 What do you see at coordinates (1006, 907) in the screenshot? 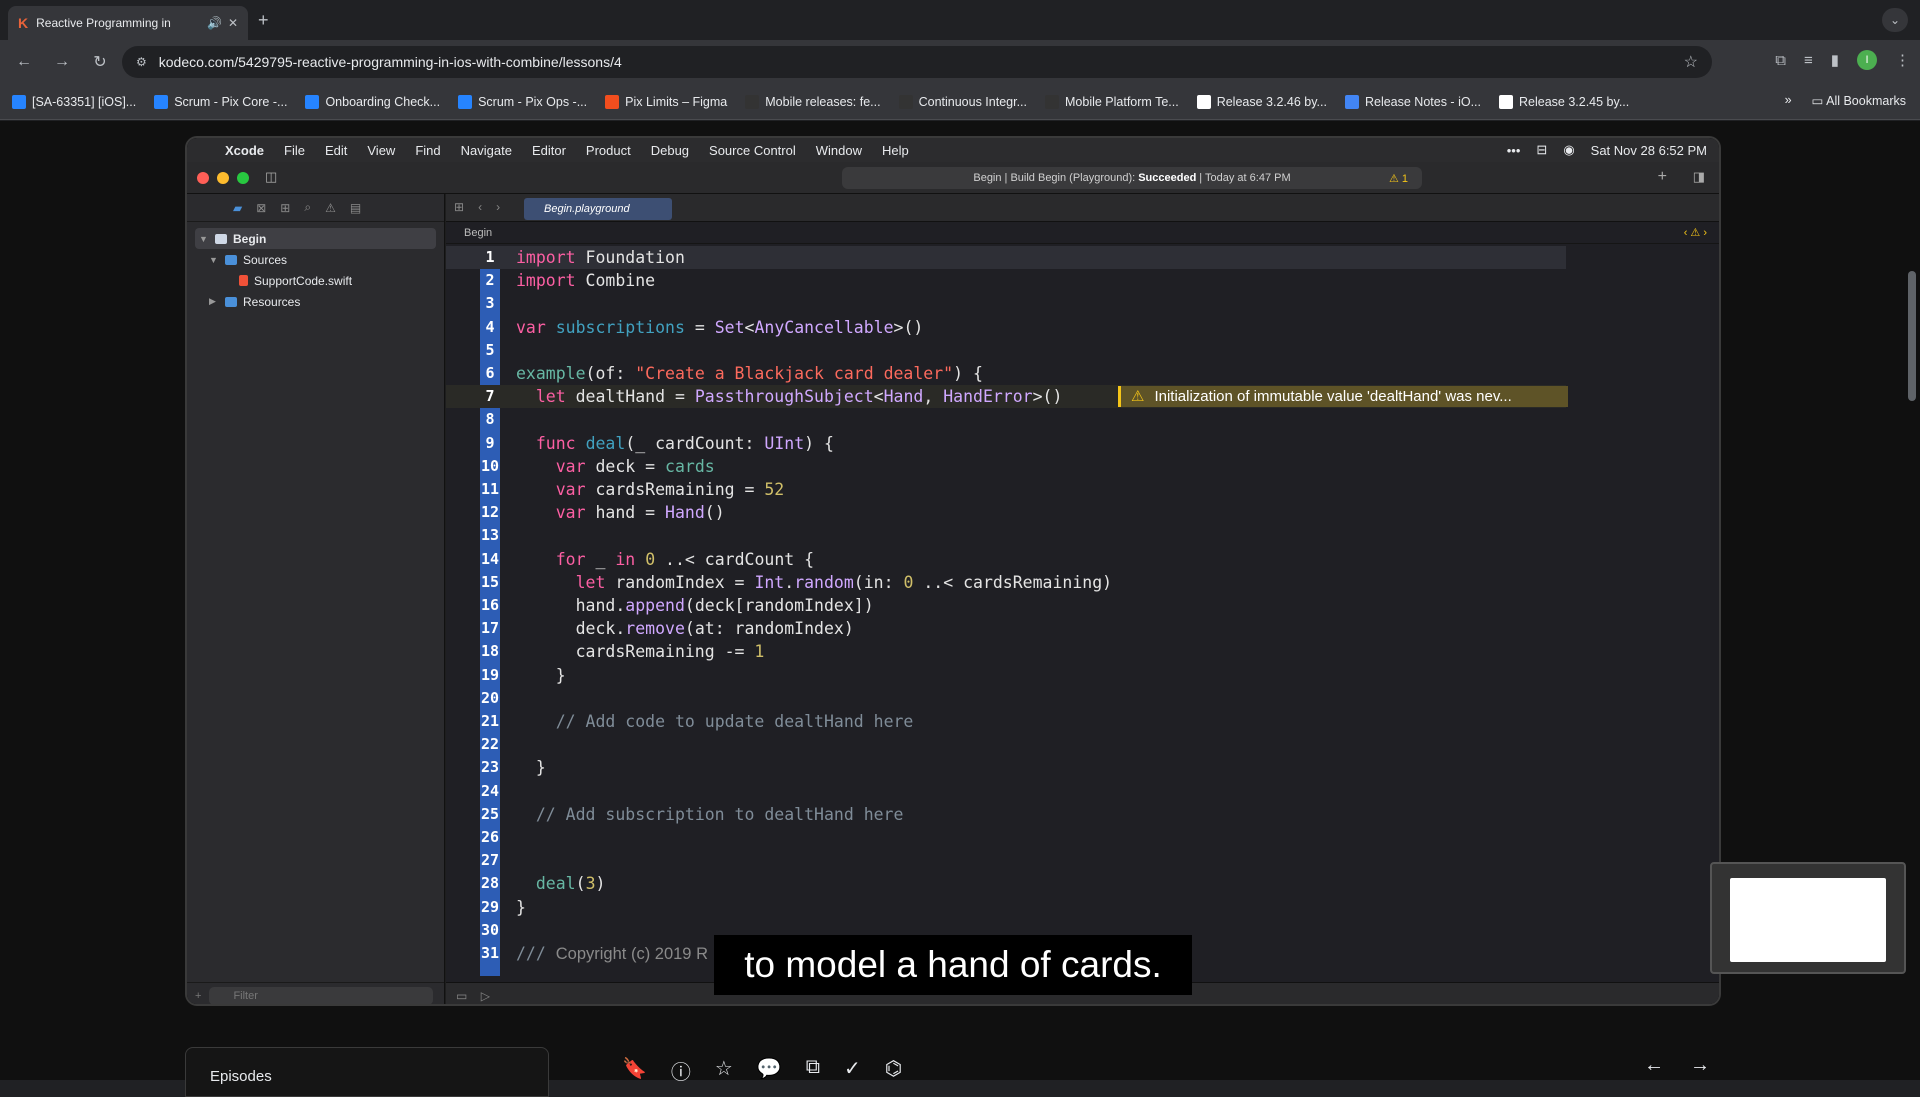
I see `code-line: 29}` at bounding box center [1006, 907].